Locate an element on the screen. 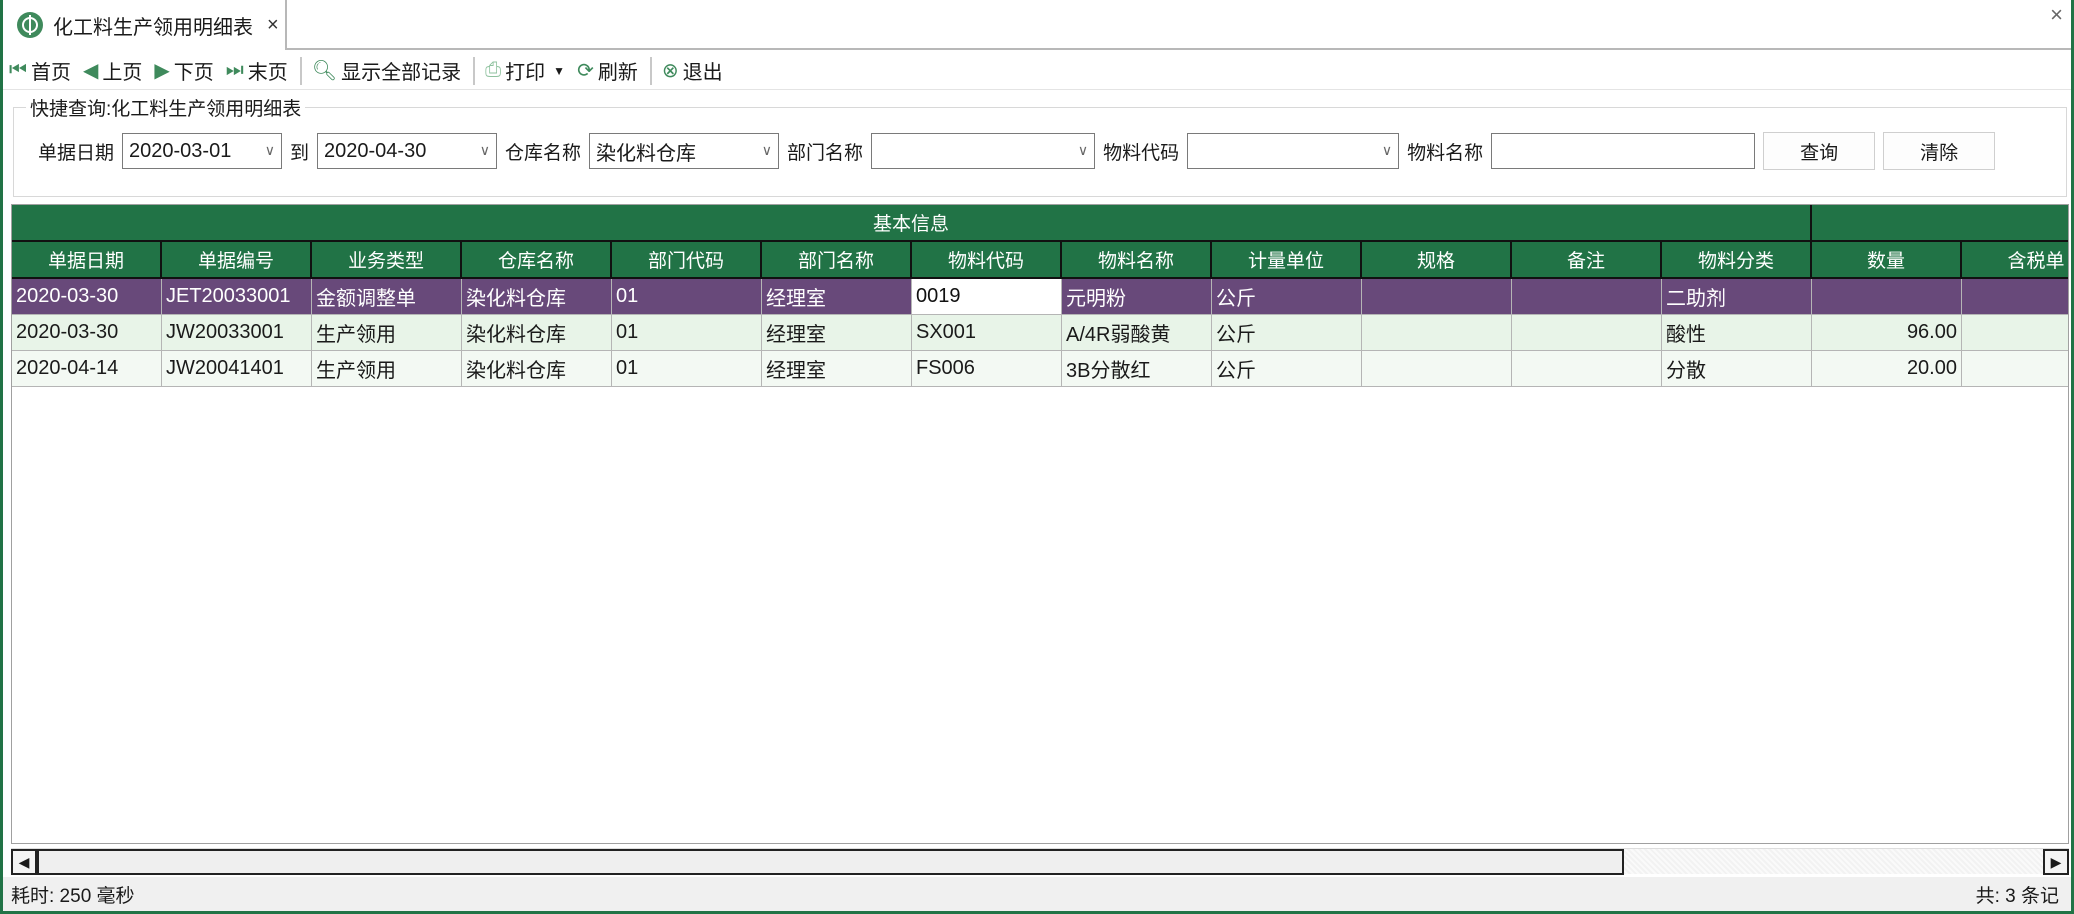 Image resolution: width=2074 pixels, height=914 pixels. table-cell: FS006 is located at coordinates (987, 369).